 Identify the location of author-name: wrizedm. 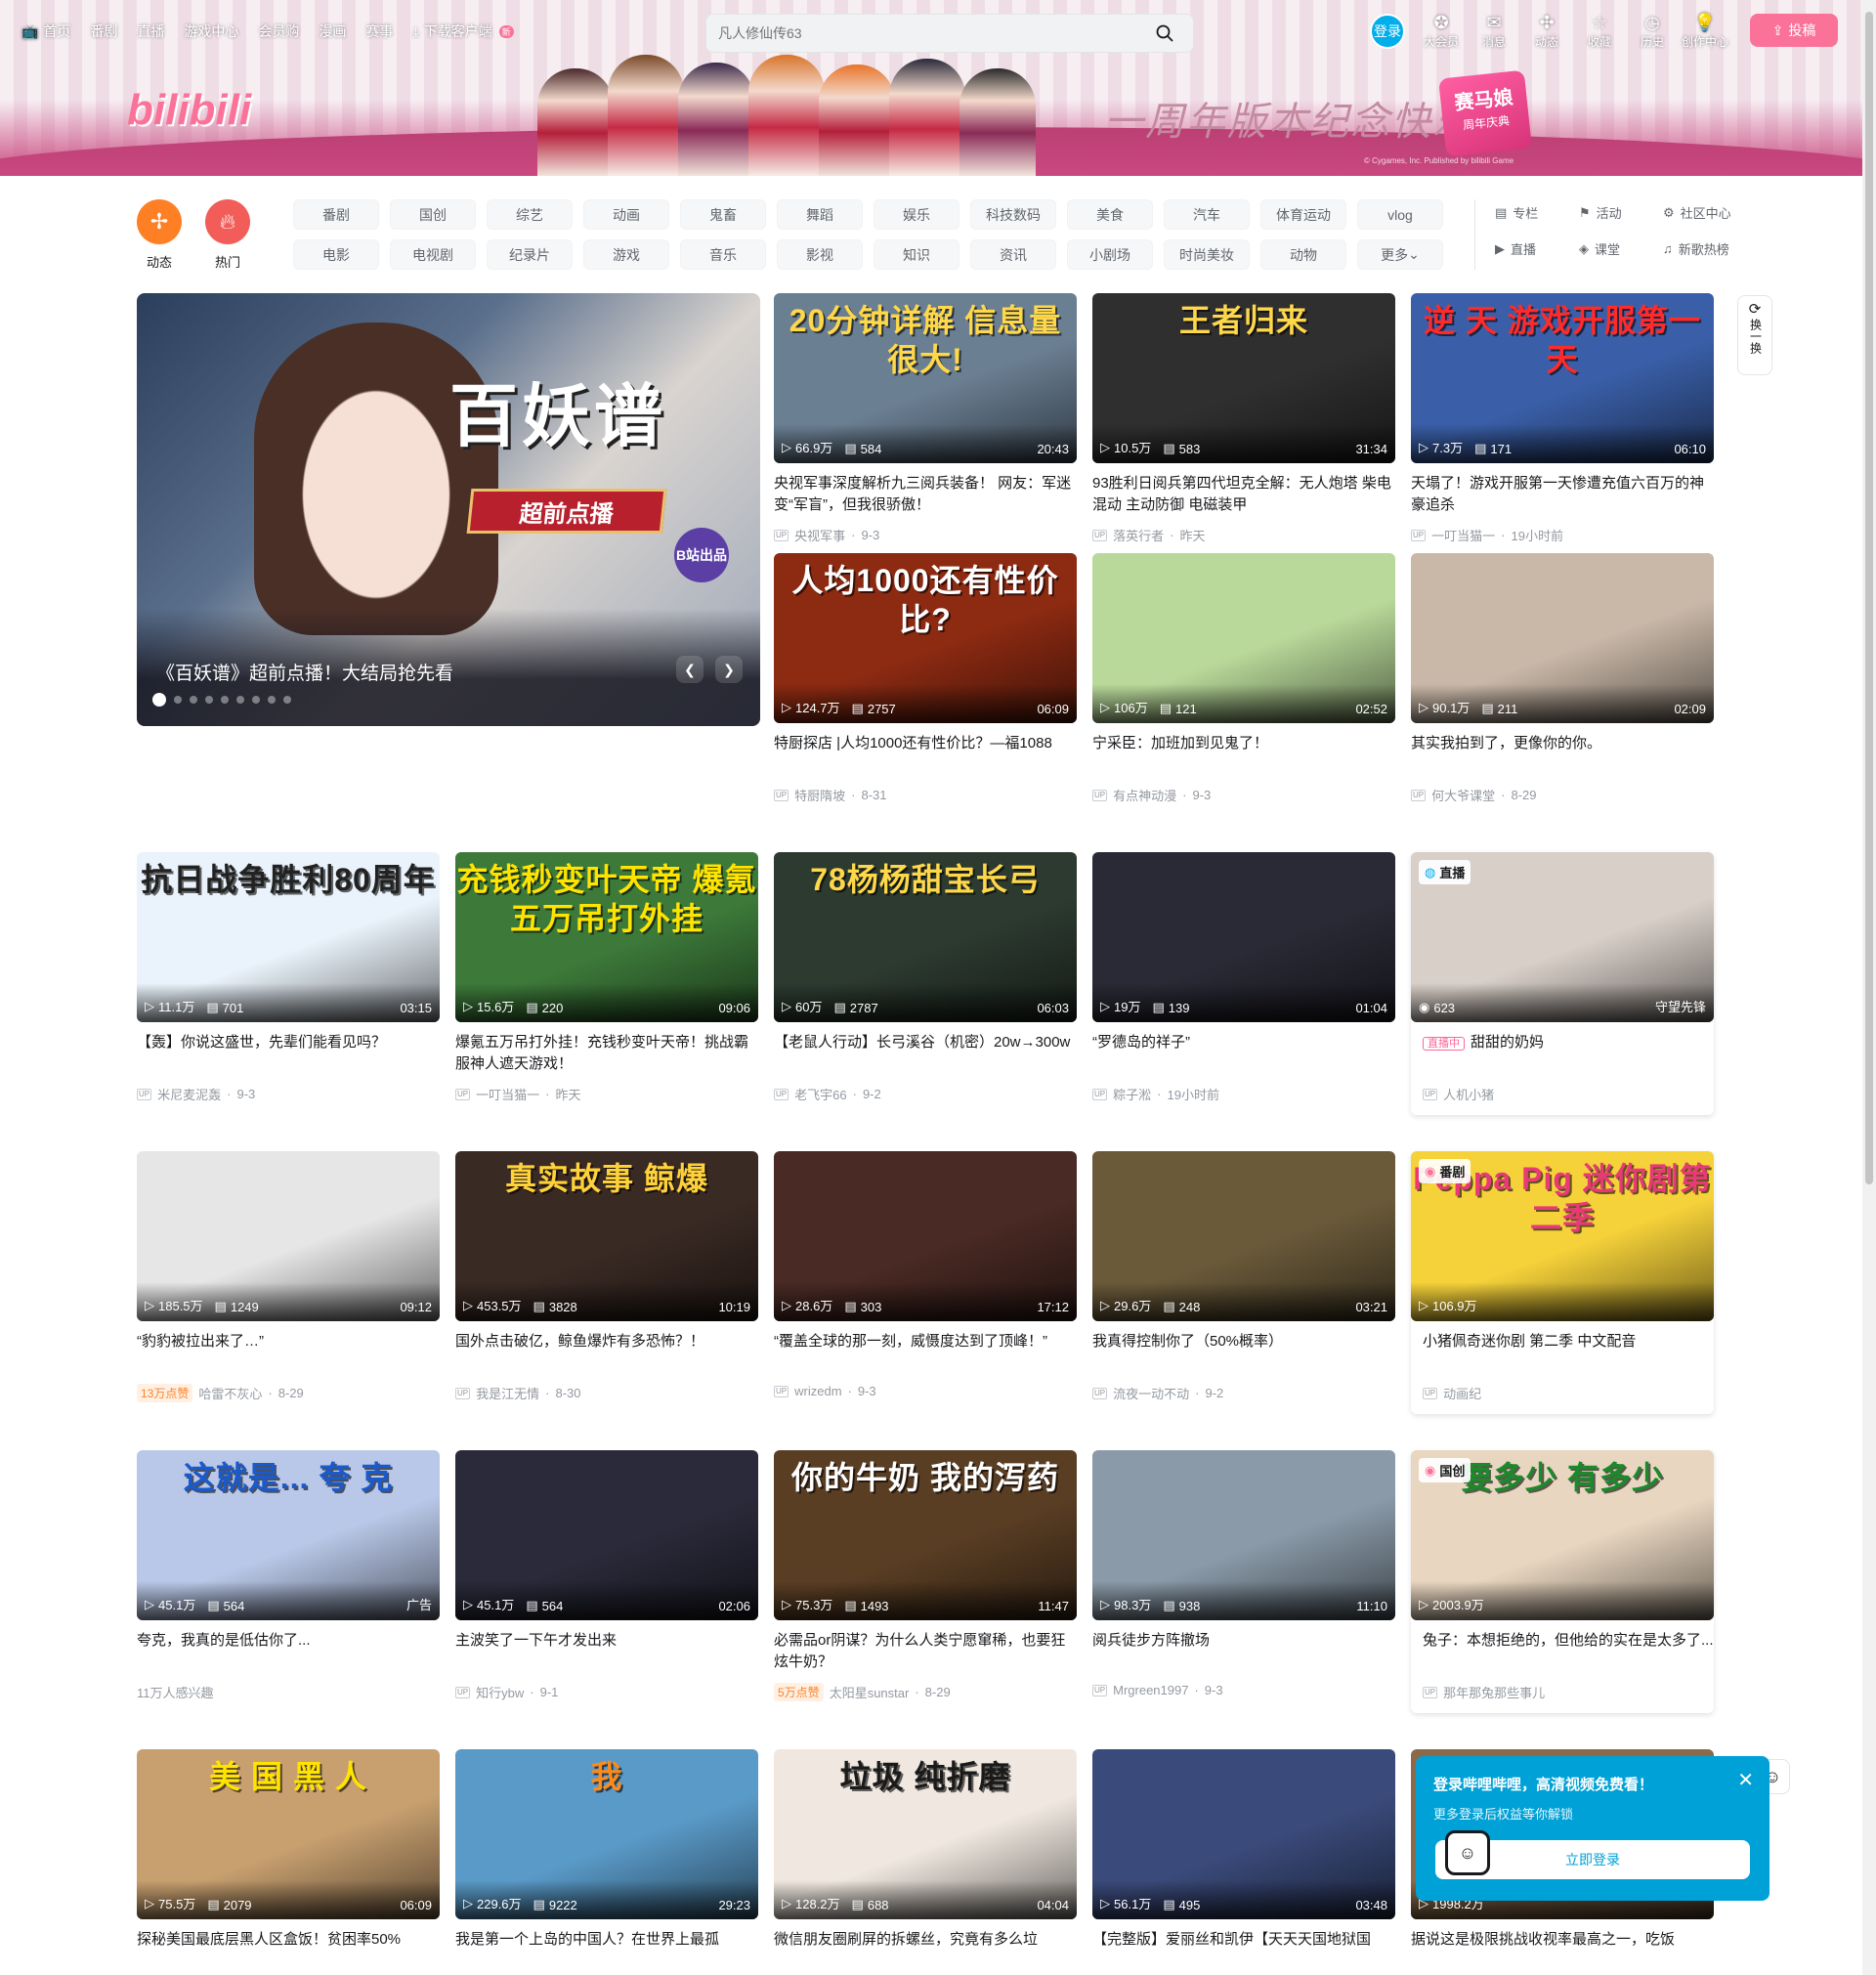
(817, 1391).